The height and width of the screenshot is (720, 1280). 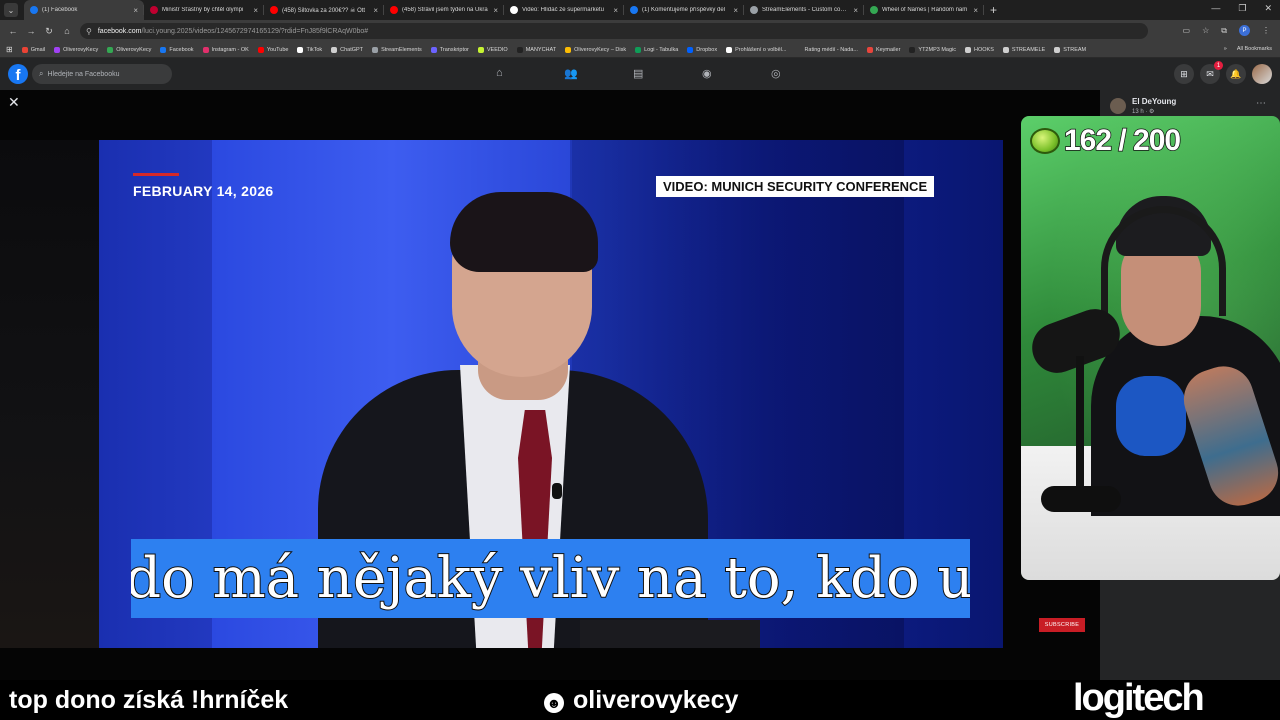 I want to click on close-window-icon: ✕, so click(x=1268, y=8).